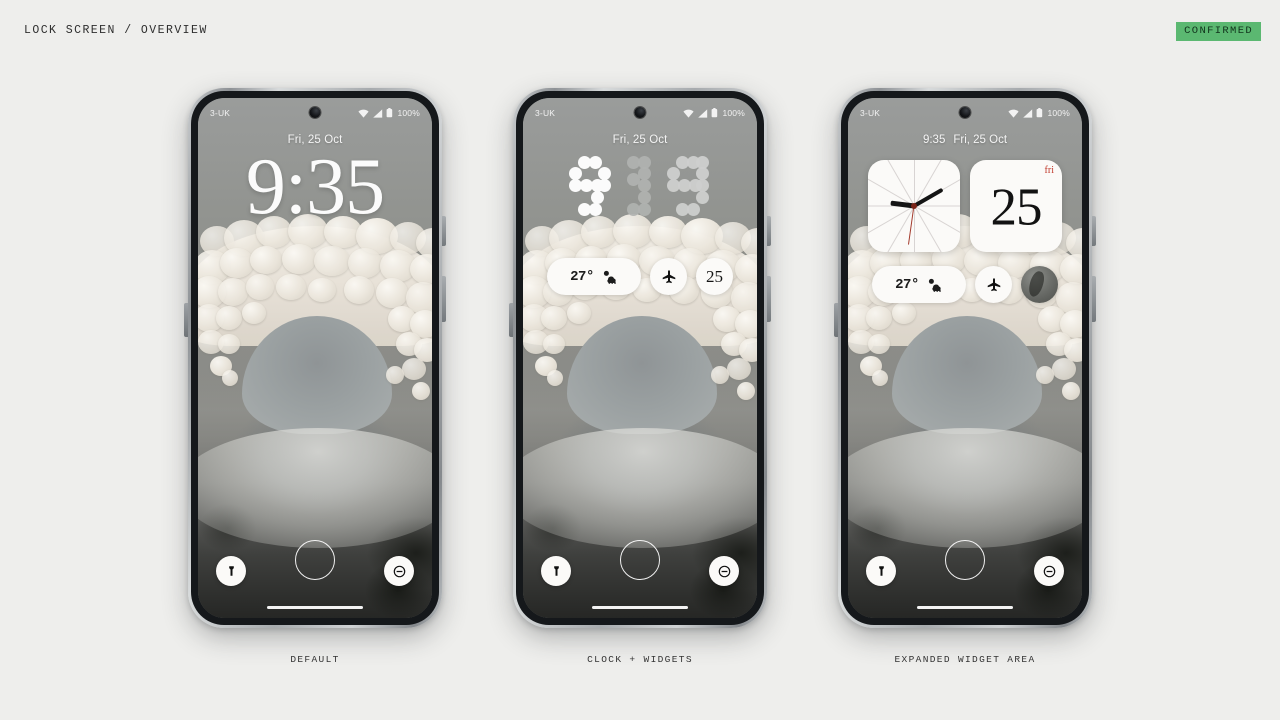 This screenshot has height=720, width=1280. What do you see at coordinates (364, 113) in the screenshot?
I see `wifi-icon` at bounding box center [364, 113].